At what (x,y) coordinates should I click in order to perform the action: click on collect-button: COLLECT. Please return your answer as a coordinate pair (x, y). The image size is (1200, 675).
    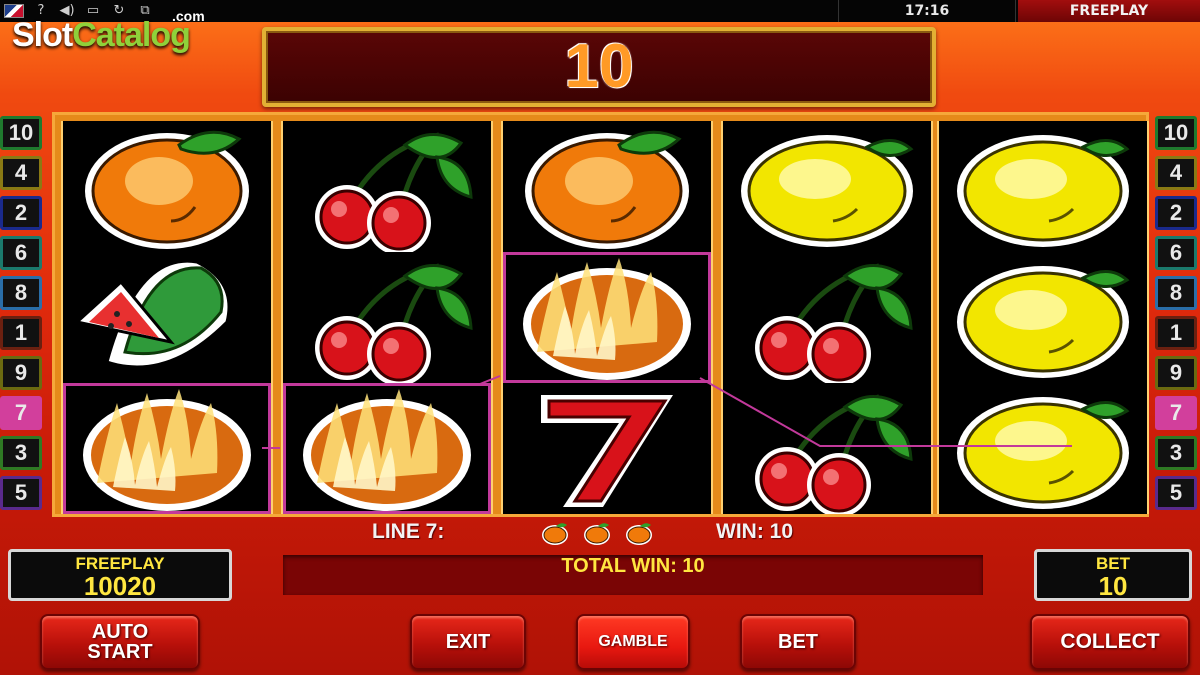
    Looking at the image, I should click on (1110, 642).